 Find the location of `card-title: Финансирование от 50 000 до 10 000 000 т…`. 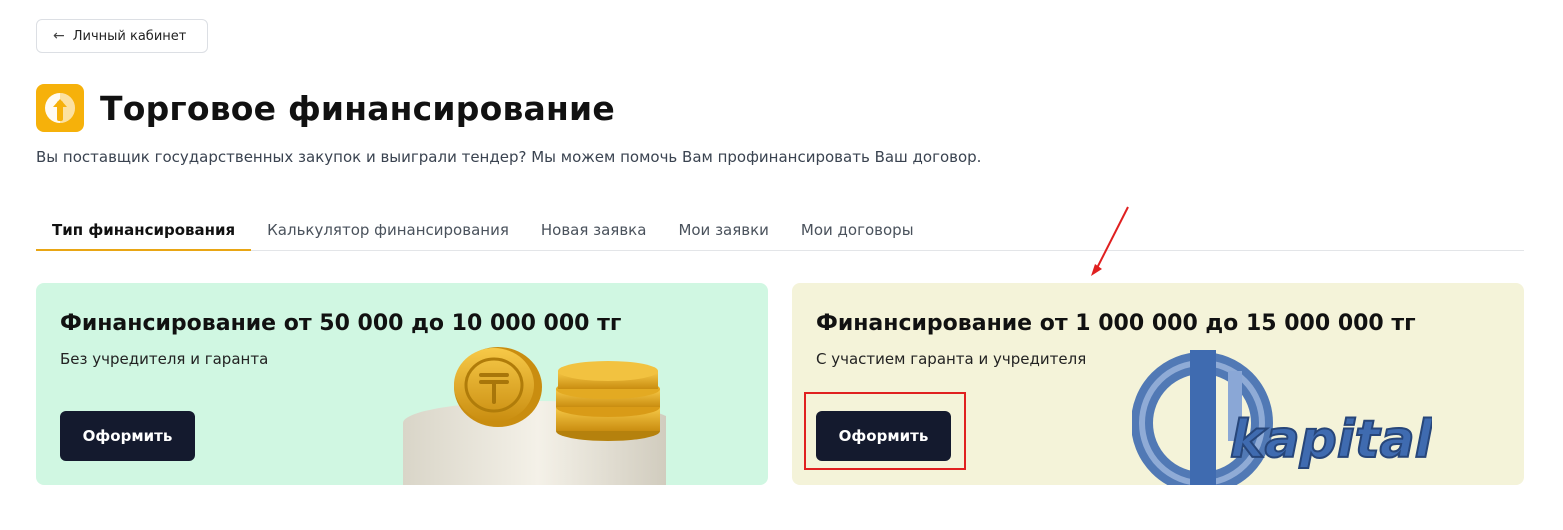

card-title: Финансирование от 50 000 до 10 000 000 т… is located at coordinates (341, 323).